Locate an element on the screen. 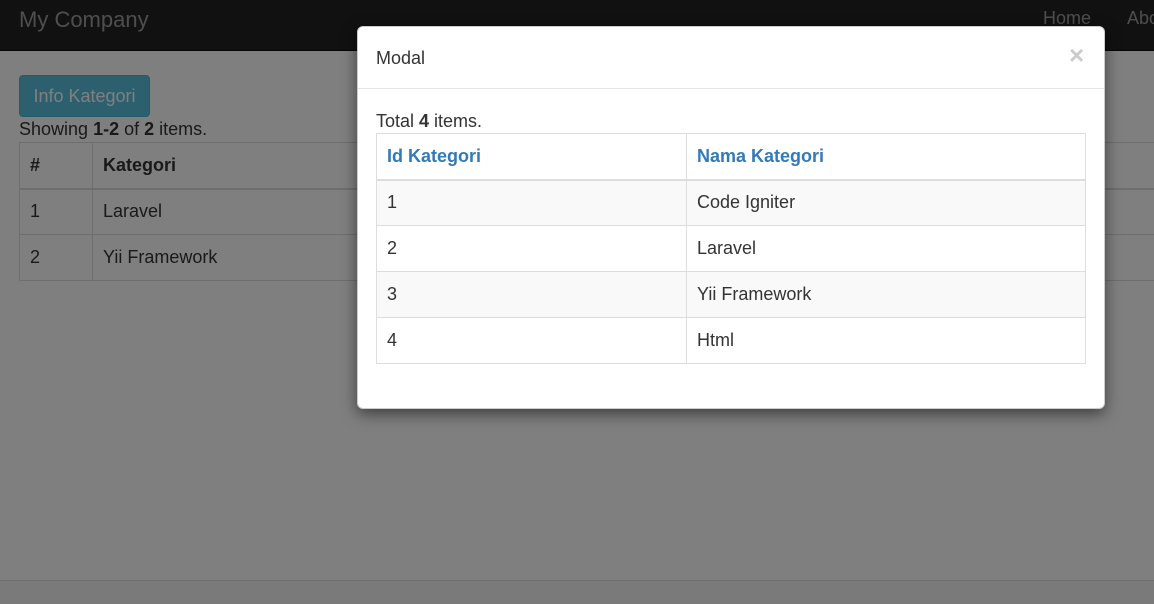 Image resolution: width=1154 pixels, height=604 pixels. total-prefix: Total is located at coordinates (398, 121).